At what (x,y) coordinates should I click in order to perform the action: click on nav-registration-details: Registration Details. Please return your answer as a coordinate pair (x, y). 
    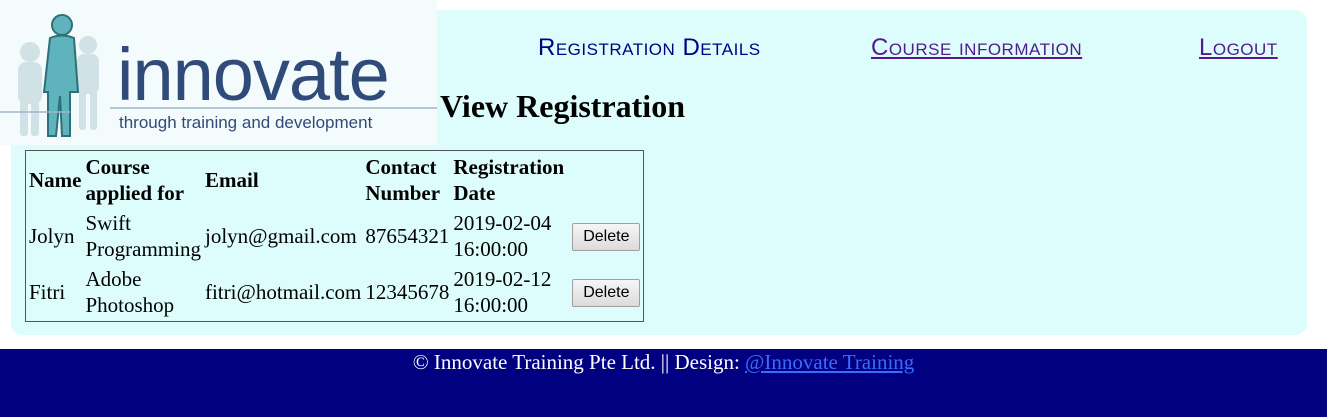
    Looking at the image, I should click on (649, 48).